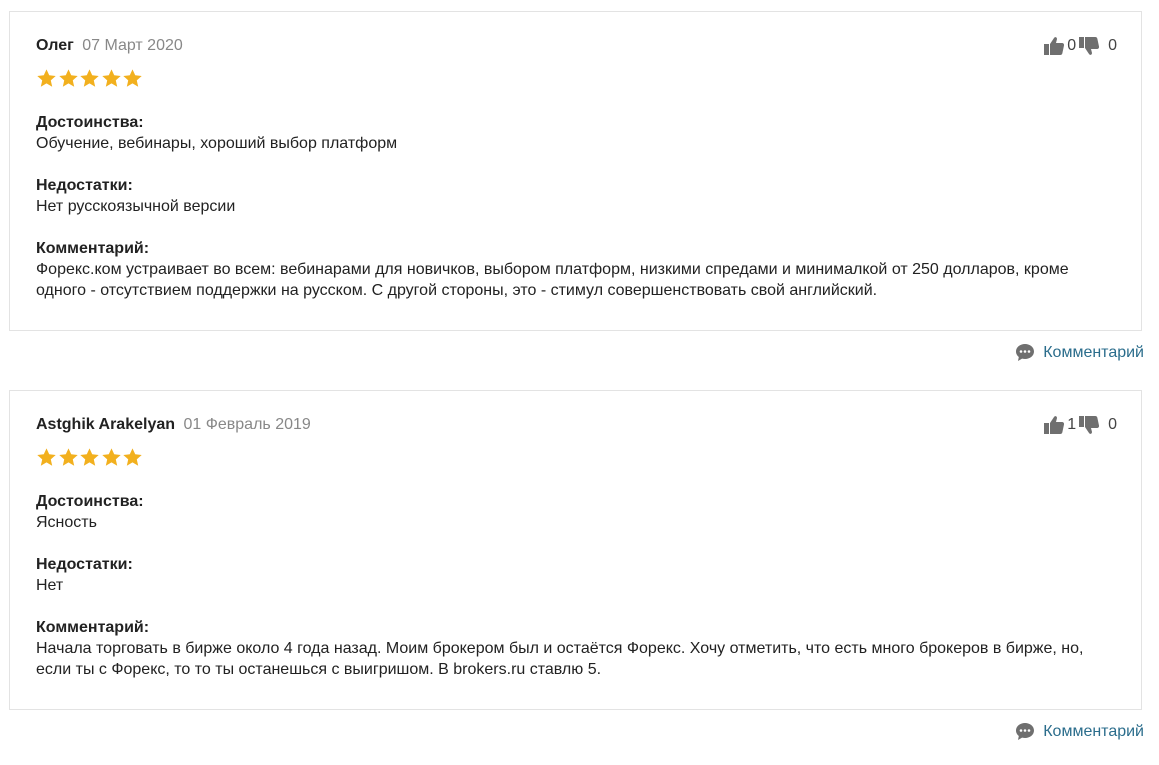 Image resolution: width=1159 pixels, height=765 pixels. Describe the element at coordinates (247, 424) in the screenshot. I see `review-date: 01 Февраль 2019` at that location.